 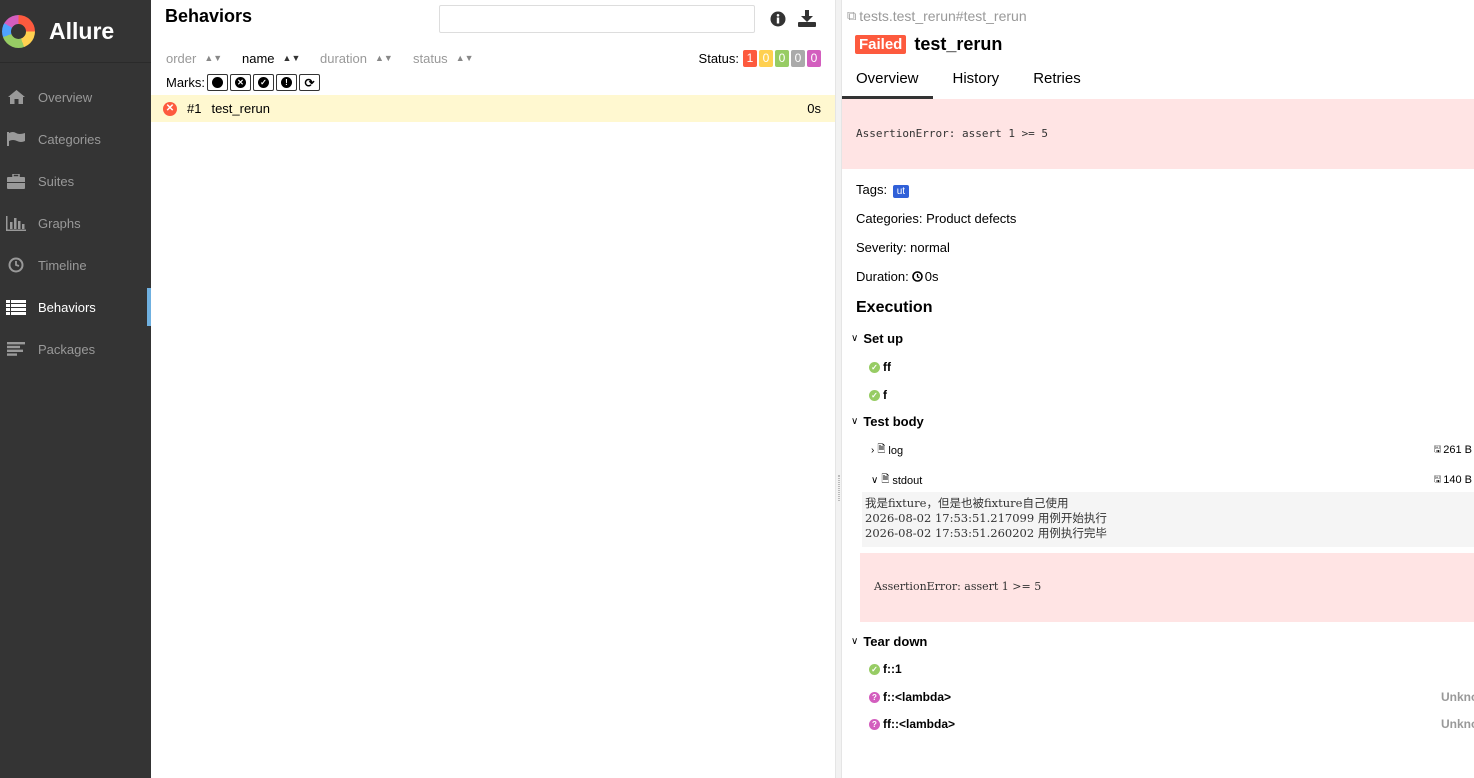 I want to click on step-name: ff, so click(x=887, y=367).